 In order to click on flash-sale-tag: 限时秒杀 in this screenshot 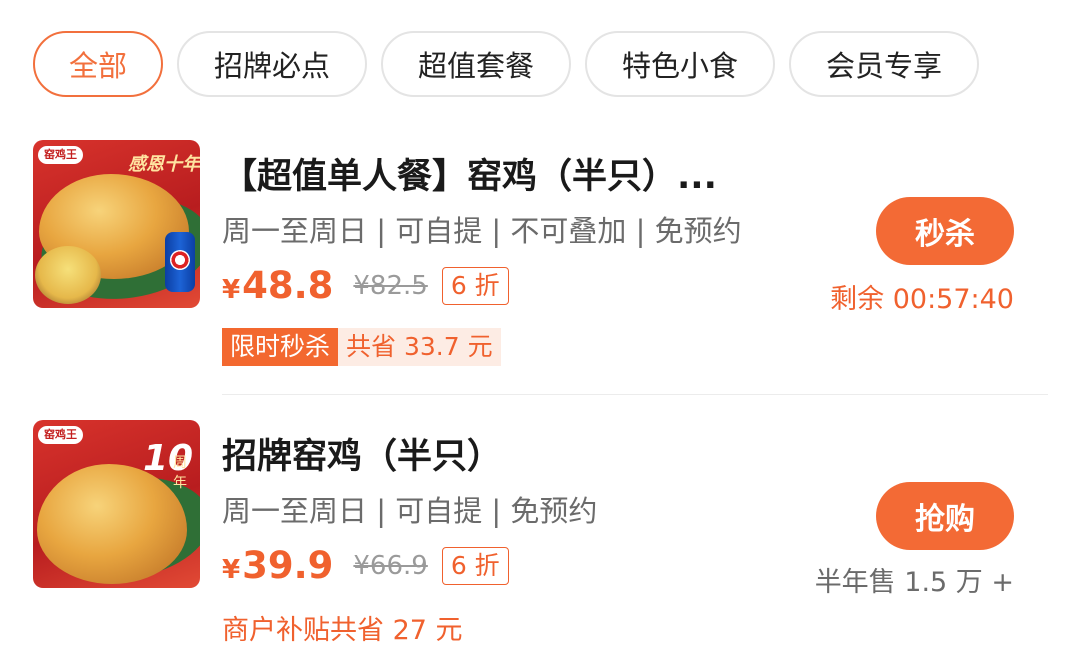, I will do `click(280, 347)`.